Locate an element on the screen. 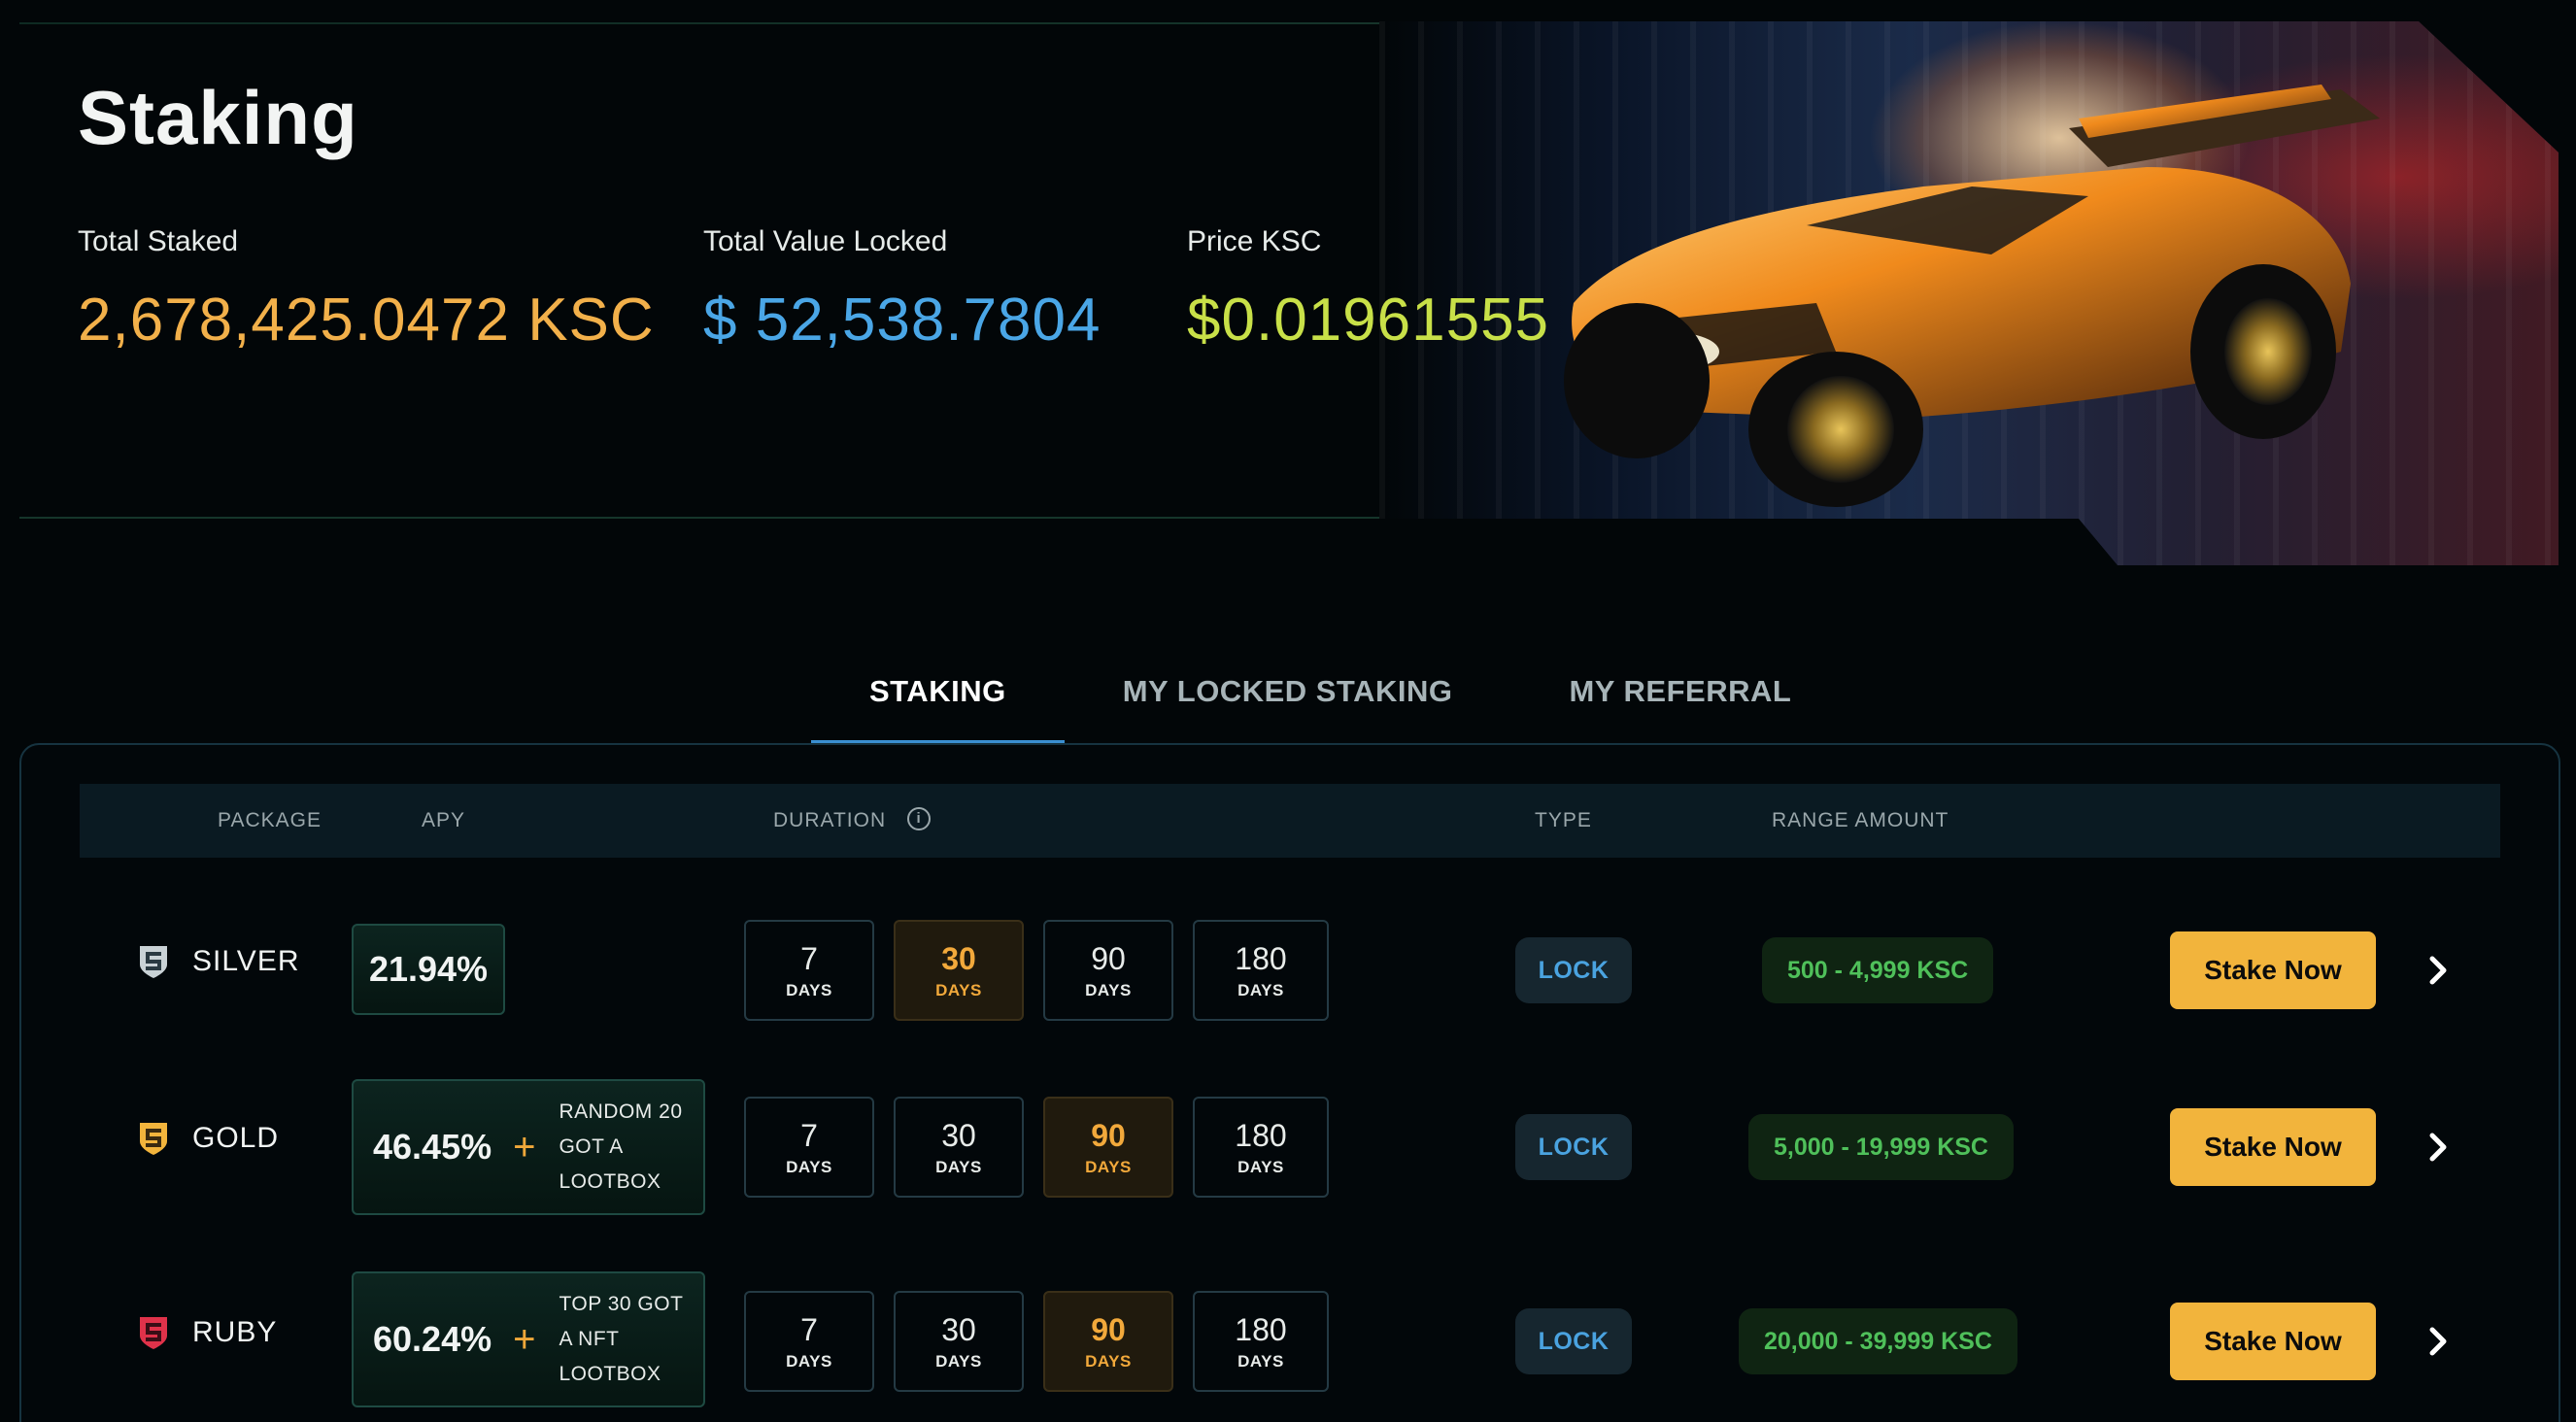 This screenshot has height=1422, width=2576. header-type: TYPE is located at coordinates (1563, 820).